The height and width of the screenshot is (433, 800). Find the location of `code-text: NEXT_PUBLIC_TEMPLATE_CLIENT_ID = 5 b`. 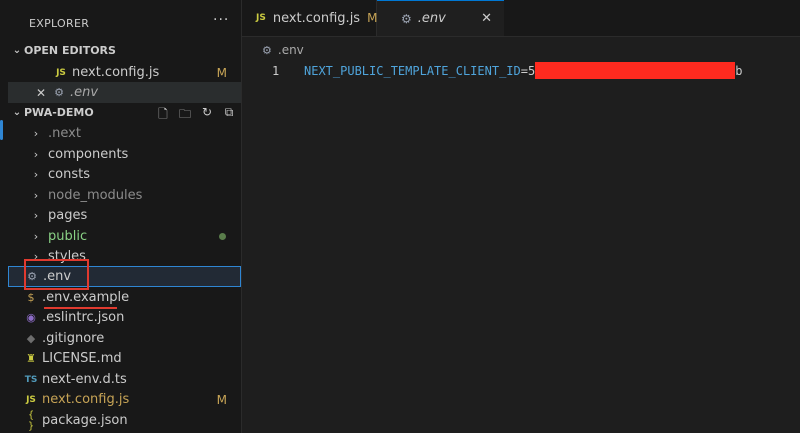

code-text: NEXT_PUBLIC_TEMPLATE_CLIENT_ID = 5 b is located at coordinates (523, 70).